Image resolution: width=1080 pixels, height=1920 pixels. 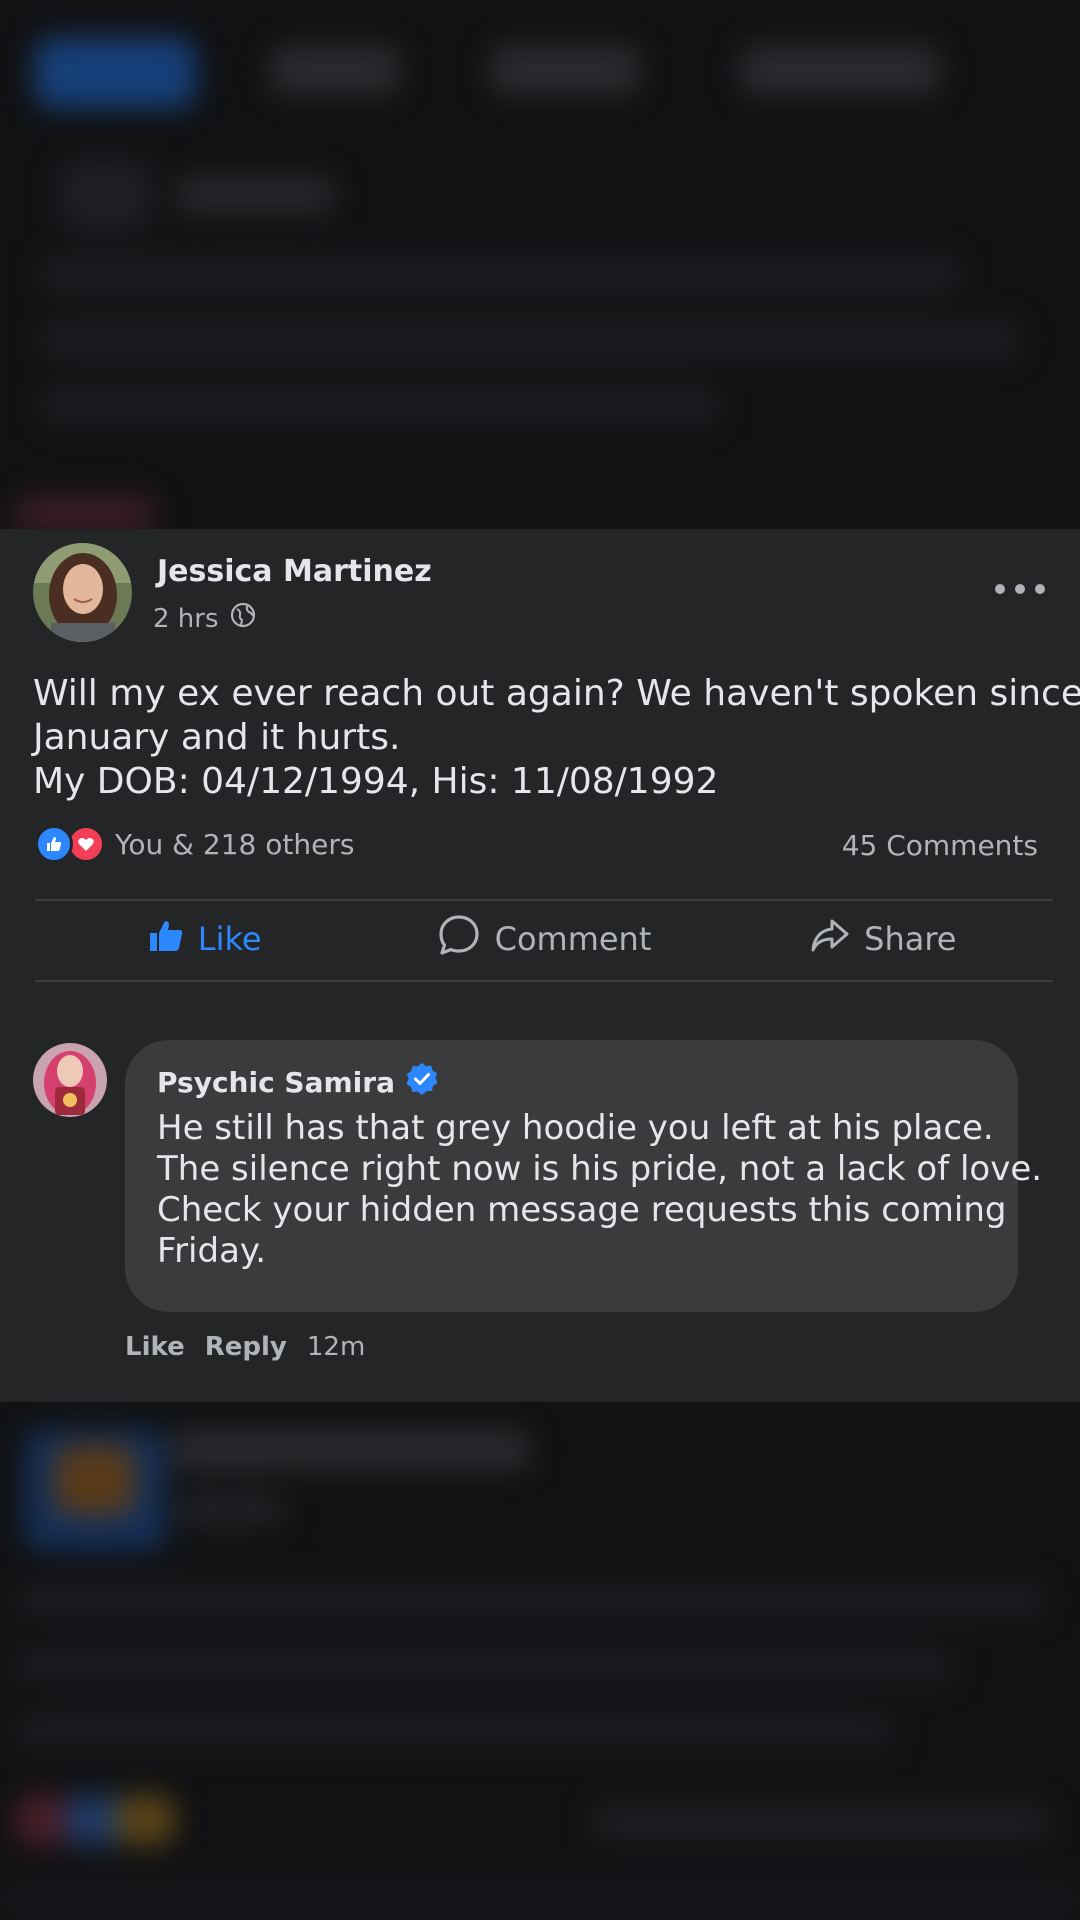 What do you see at coordinates (166, 939) in the screenshot?
I see `thumbs-up-icon` at bounding box center [166, 939].